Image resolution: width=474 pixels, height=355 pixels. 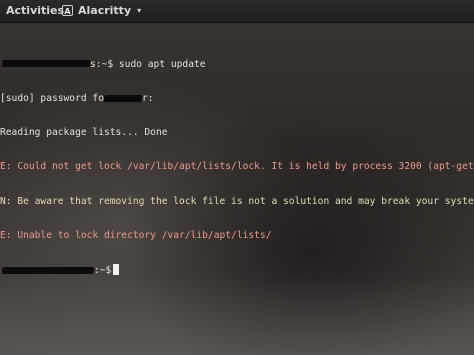 I want to click on prompt-suffix: :~$, so click(x=103, y=271).